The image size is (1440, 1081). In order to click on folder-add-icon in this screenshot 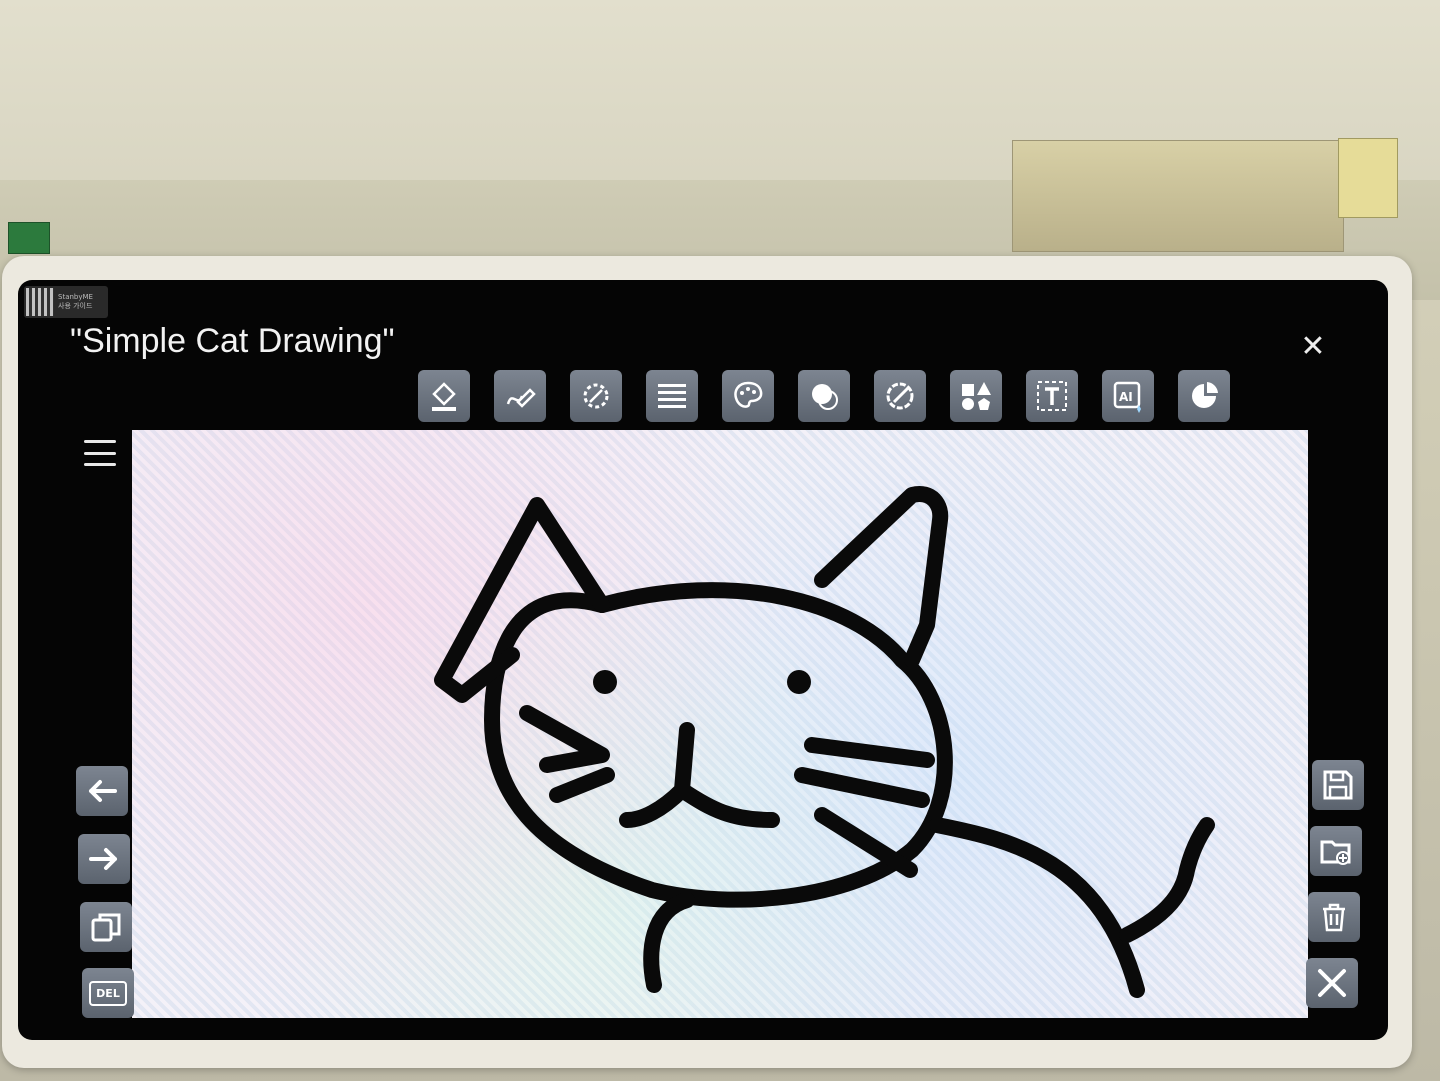, I will do `click(1335, 852)`.